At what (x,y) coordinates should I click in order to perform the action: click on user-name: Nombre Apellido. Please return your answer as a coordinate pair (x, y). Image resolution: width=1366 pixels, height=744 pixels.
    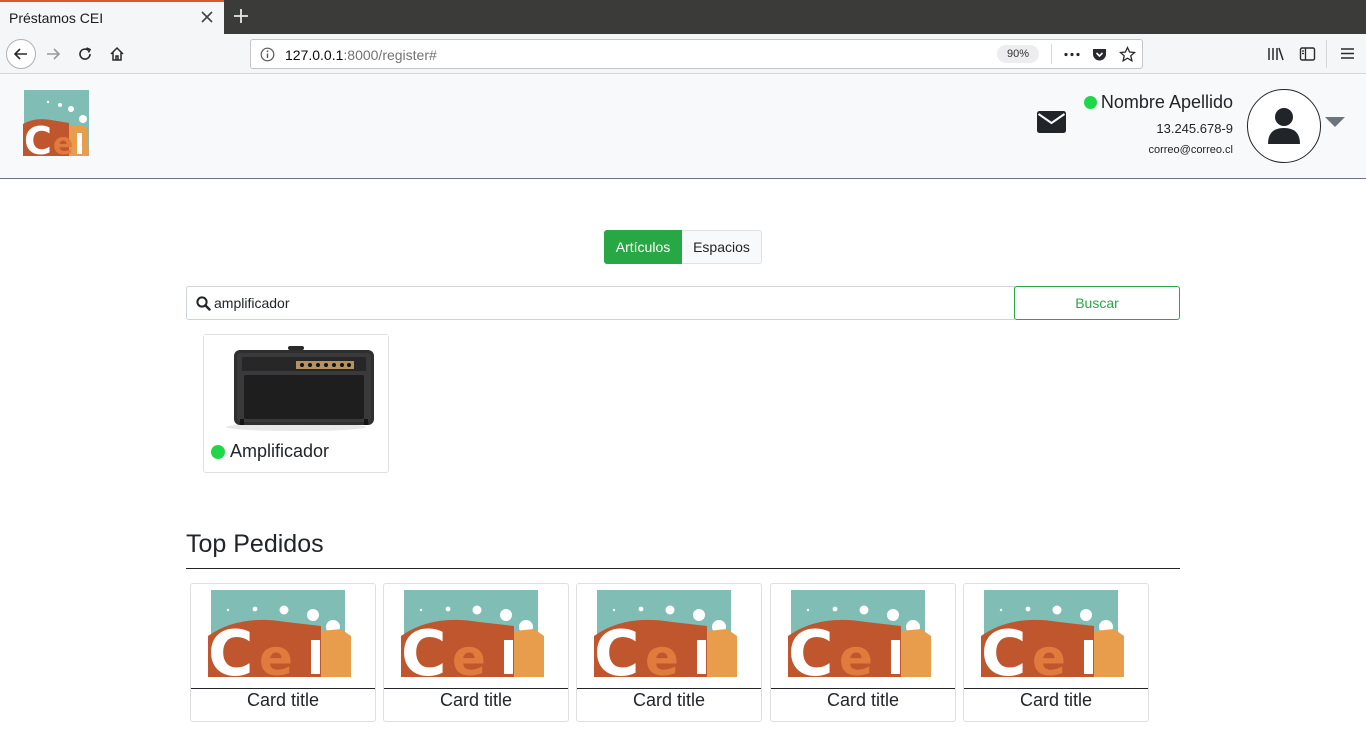
    Looking at the image, I should click on (1166, 102).